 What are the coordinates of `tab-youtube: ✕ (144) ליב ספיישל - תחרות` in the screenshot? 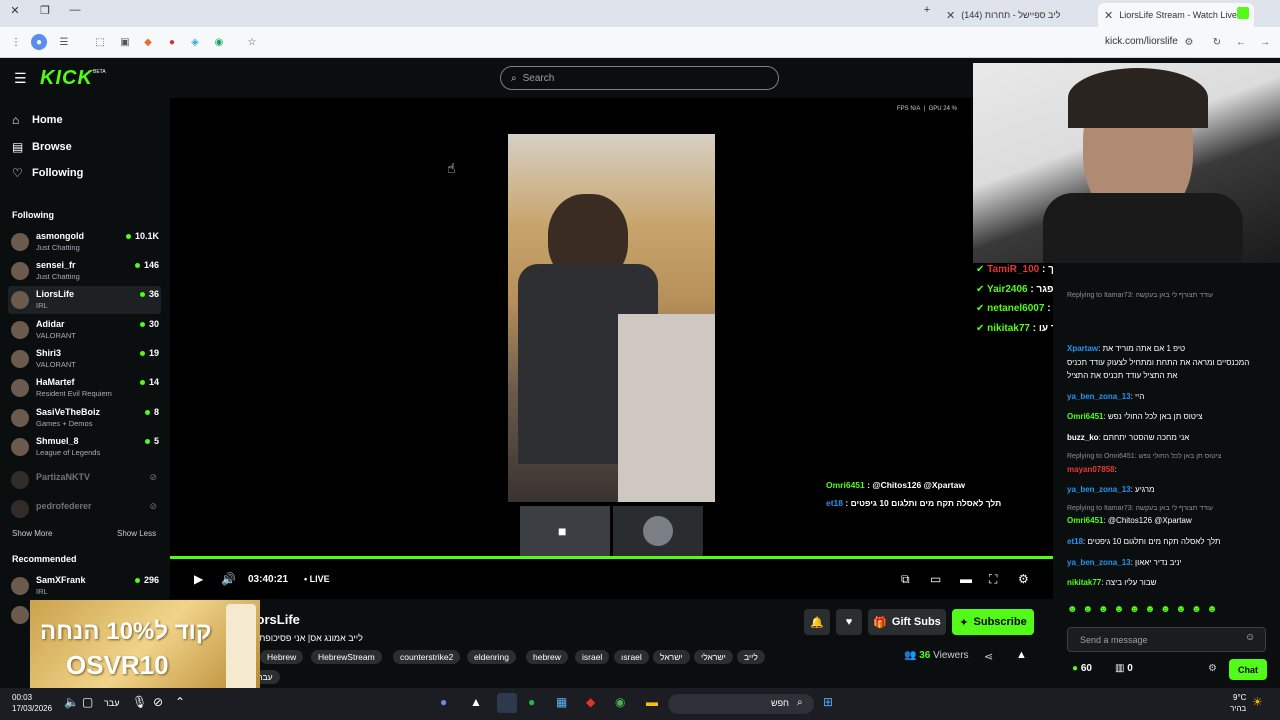 It's located at (1018, 15).